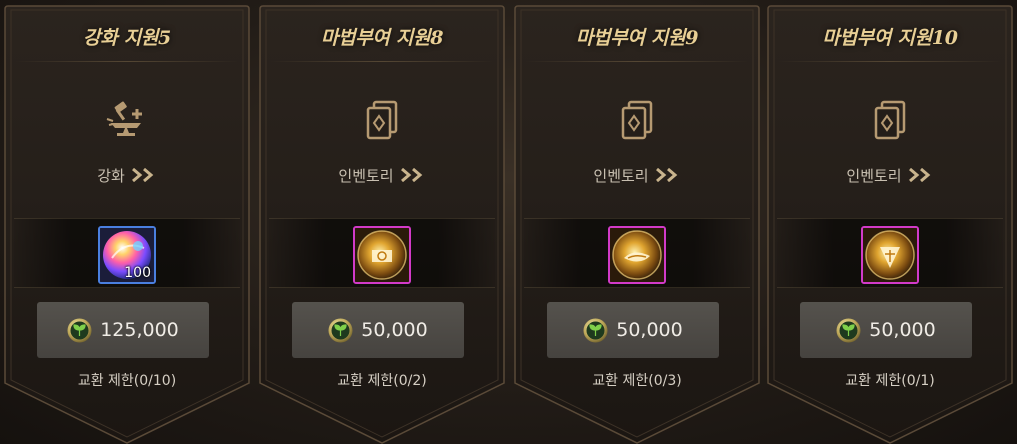 This screenshot has width=1017, height=444. Describe the element at coordinates (111, 176) in the screenshot. I see `category-label: 강화` at that location.